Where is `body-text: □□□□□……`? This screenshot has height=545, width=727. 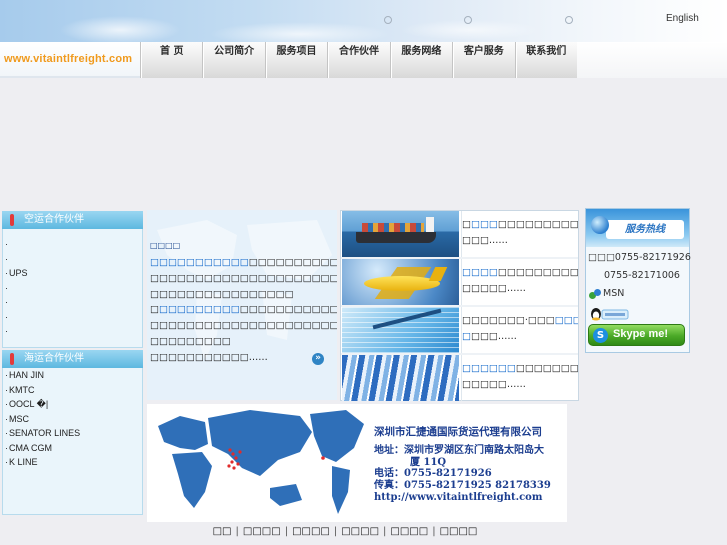
body-text: □□□□□…… is located at coordinates (494, 288).